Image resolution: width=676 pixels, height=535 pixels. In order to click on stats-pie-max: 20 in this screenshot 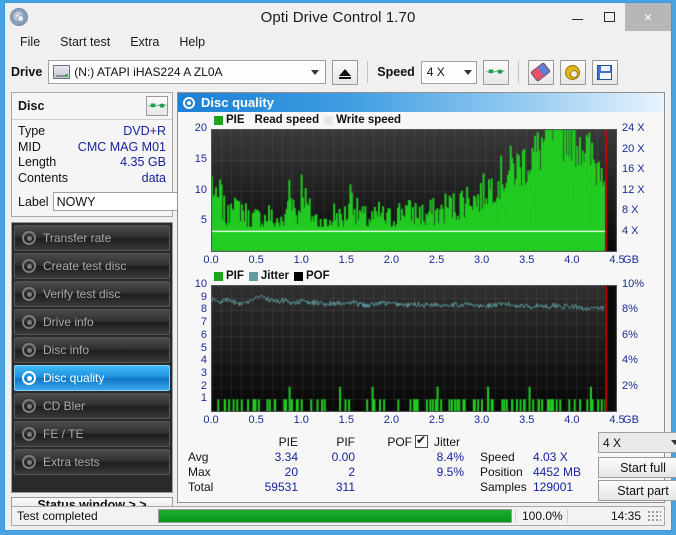, I will do `click(291, 472)`.